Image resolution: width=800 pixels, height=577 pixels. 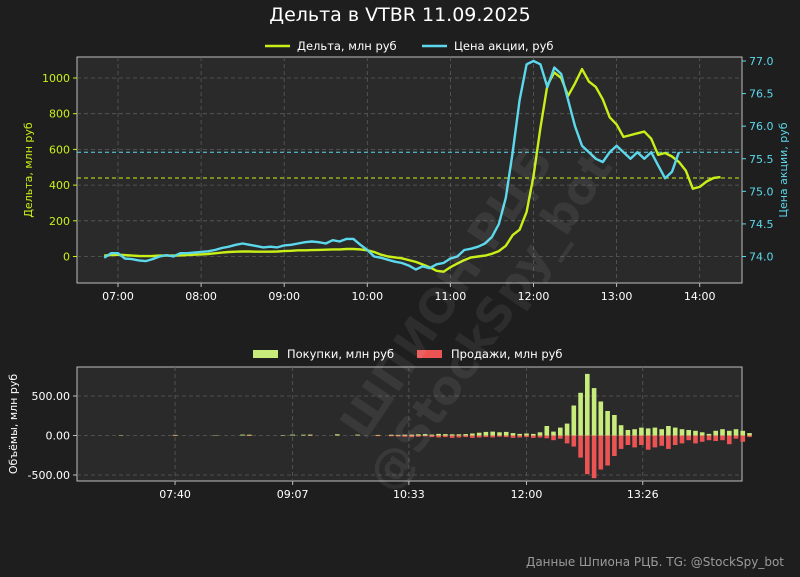 I want to click on bottom-x-tick-label: 12:00, so click(x=527, y=494).